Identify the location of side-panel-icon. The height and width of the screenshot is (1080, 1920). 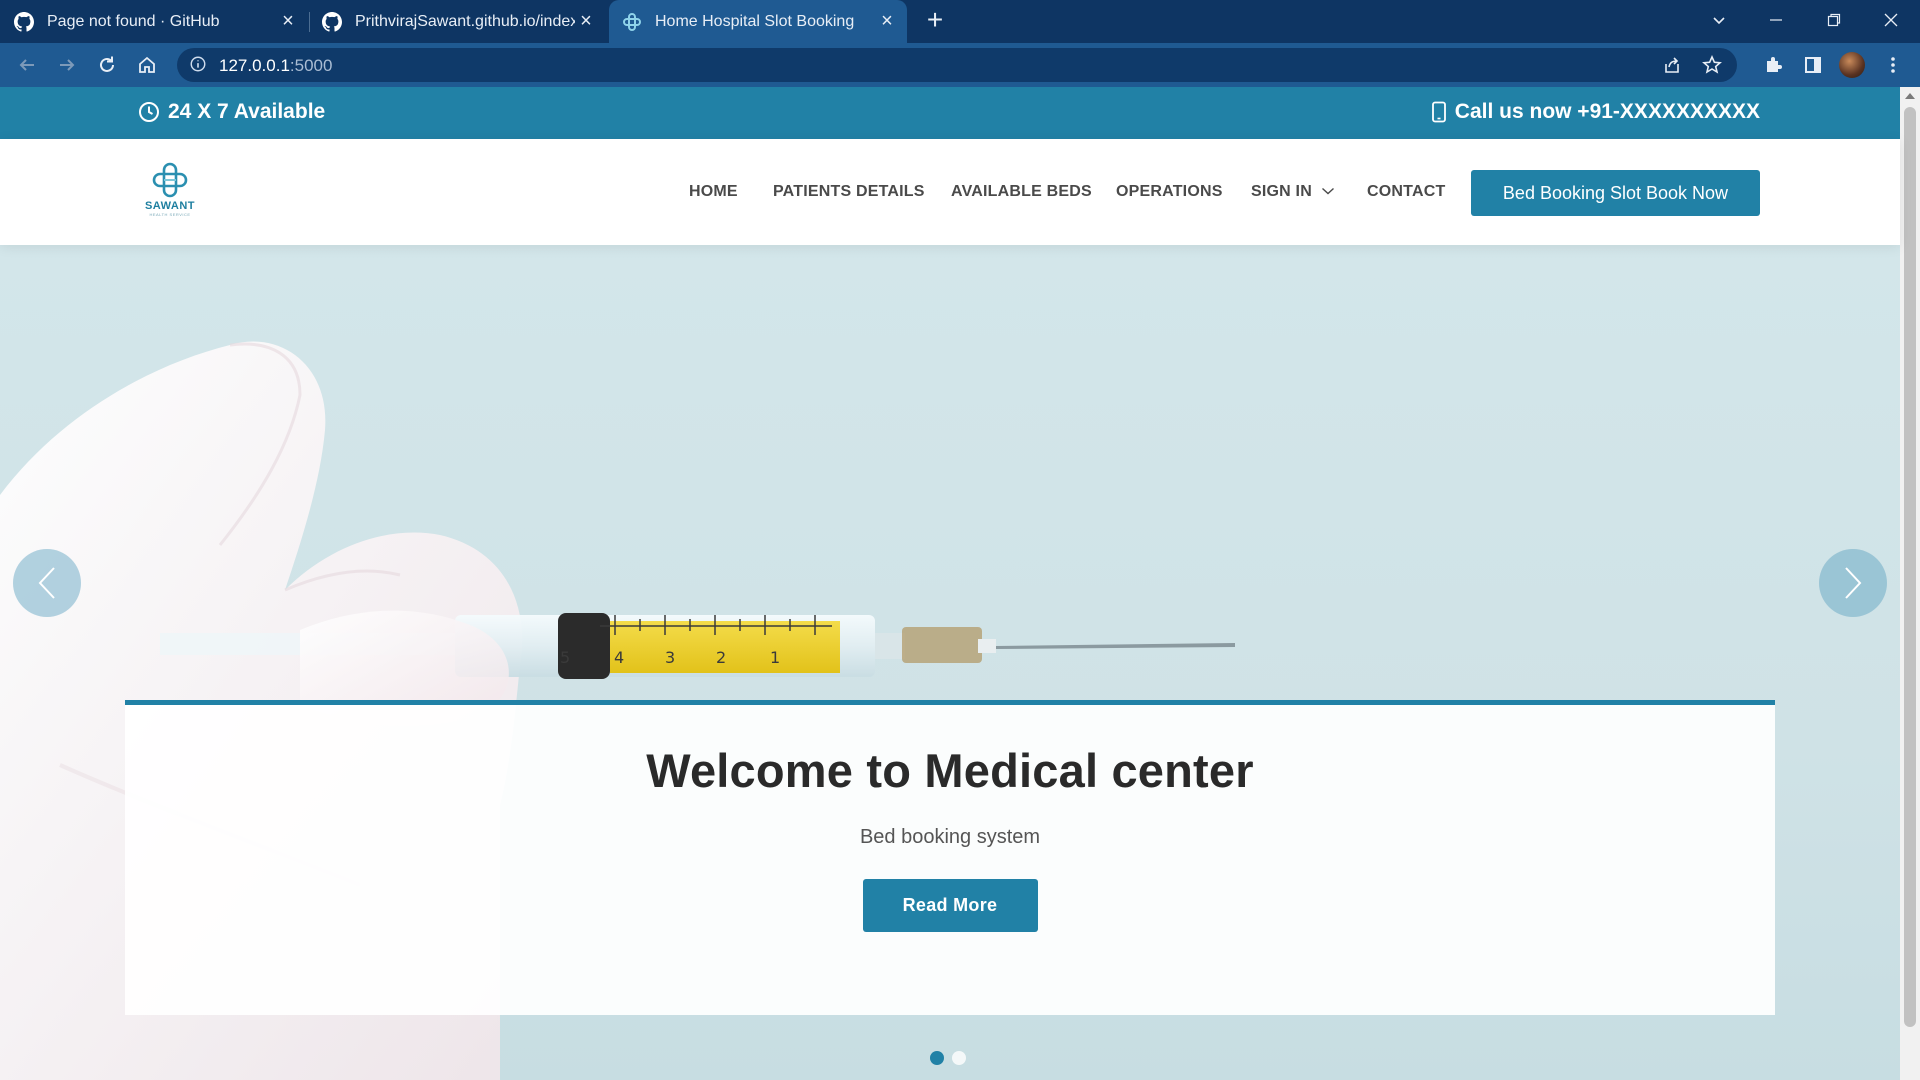
(1813, 65).